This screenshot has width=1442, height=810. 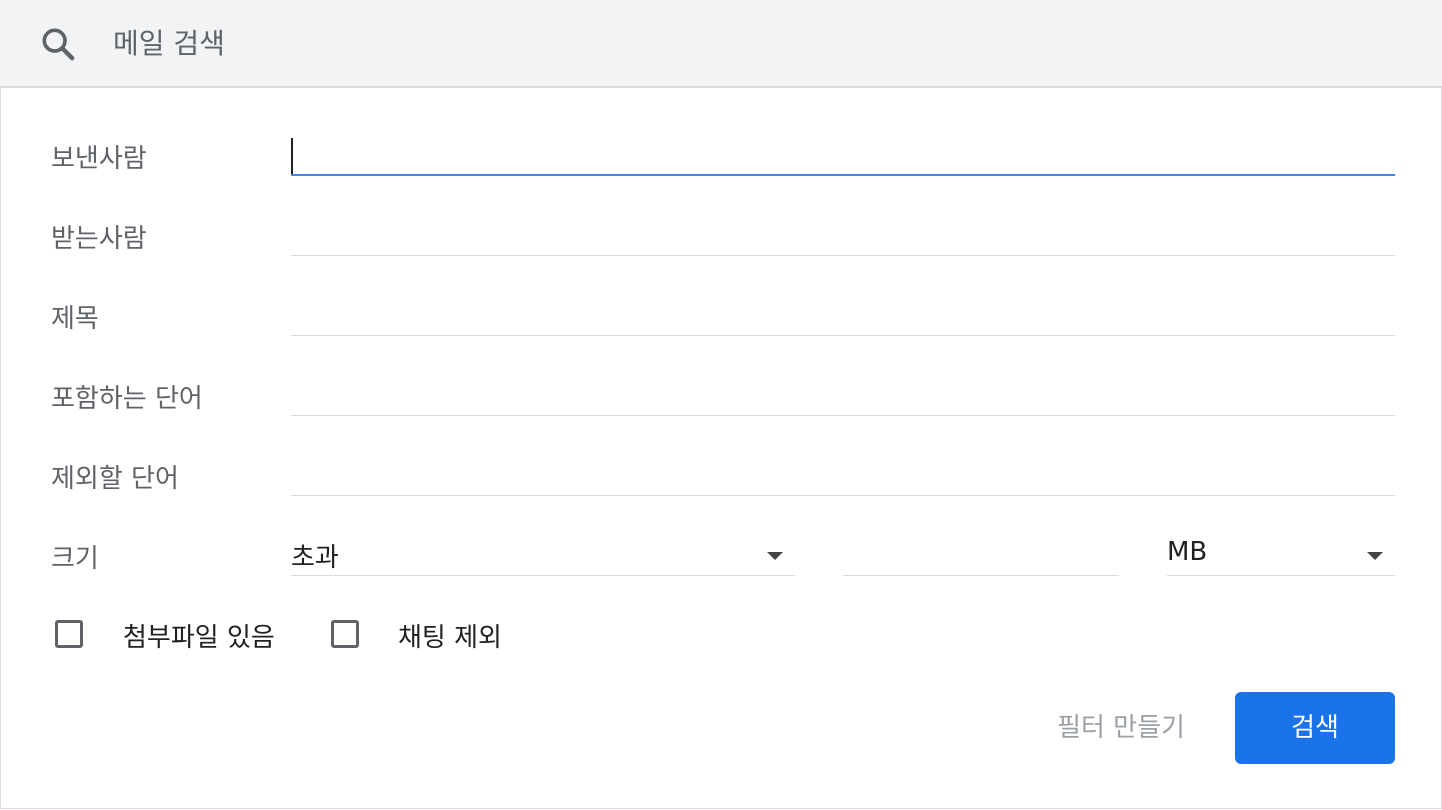 What do you see at coordinates (1281, 556) in the screenshot?
I see `size-unit-select: MB` at bounding box center [1281, 556].